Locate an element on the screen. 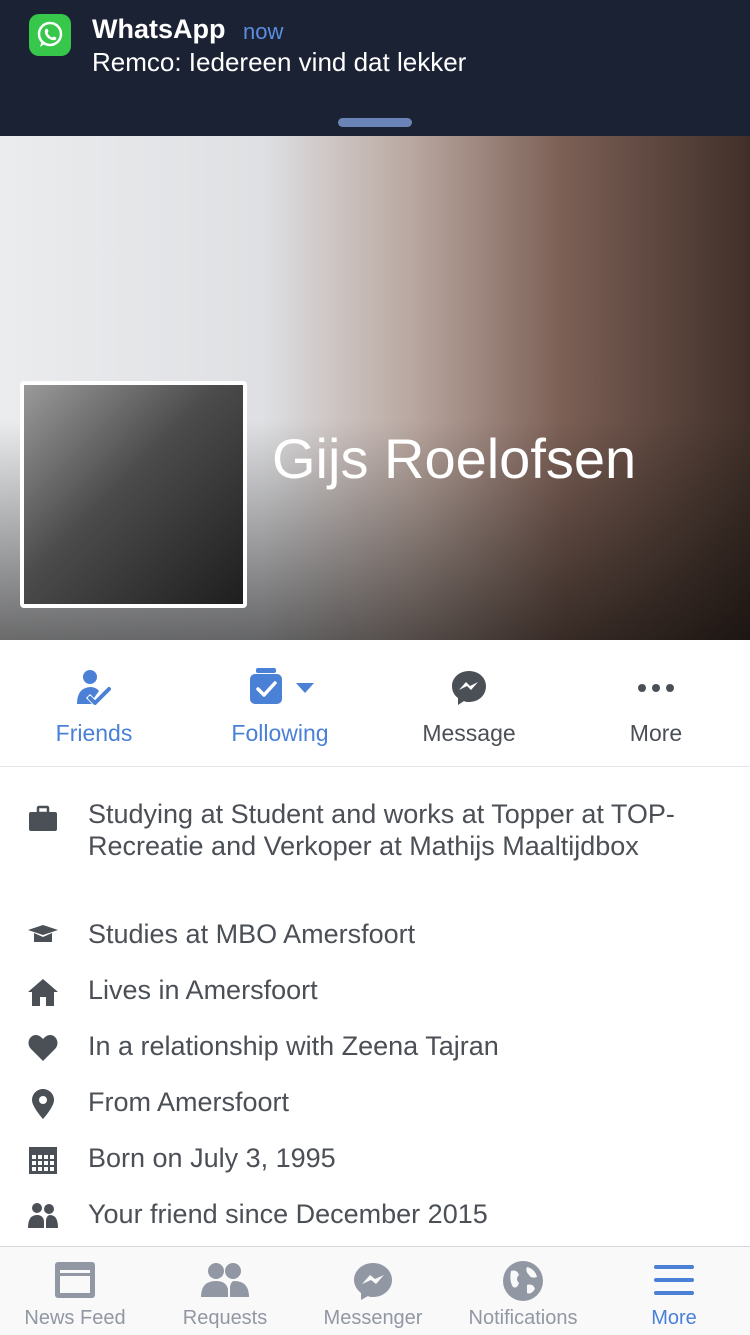  tab-news-feed: News Feed is located at coordinates (75, 1291).